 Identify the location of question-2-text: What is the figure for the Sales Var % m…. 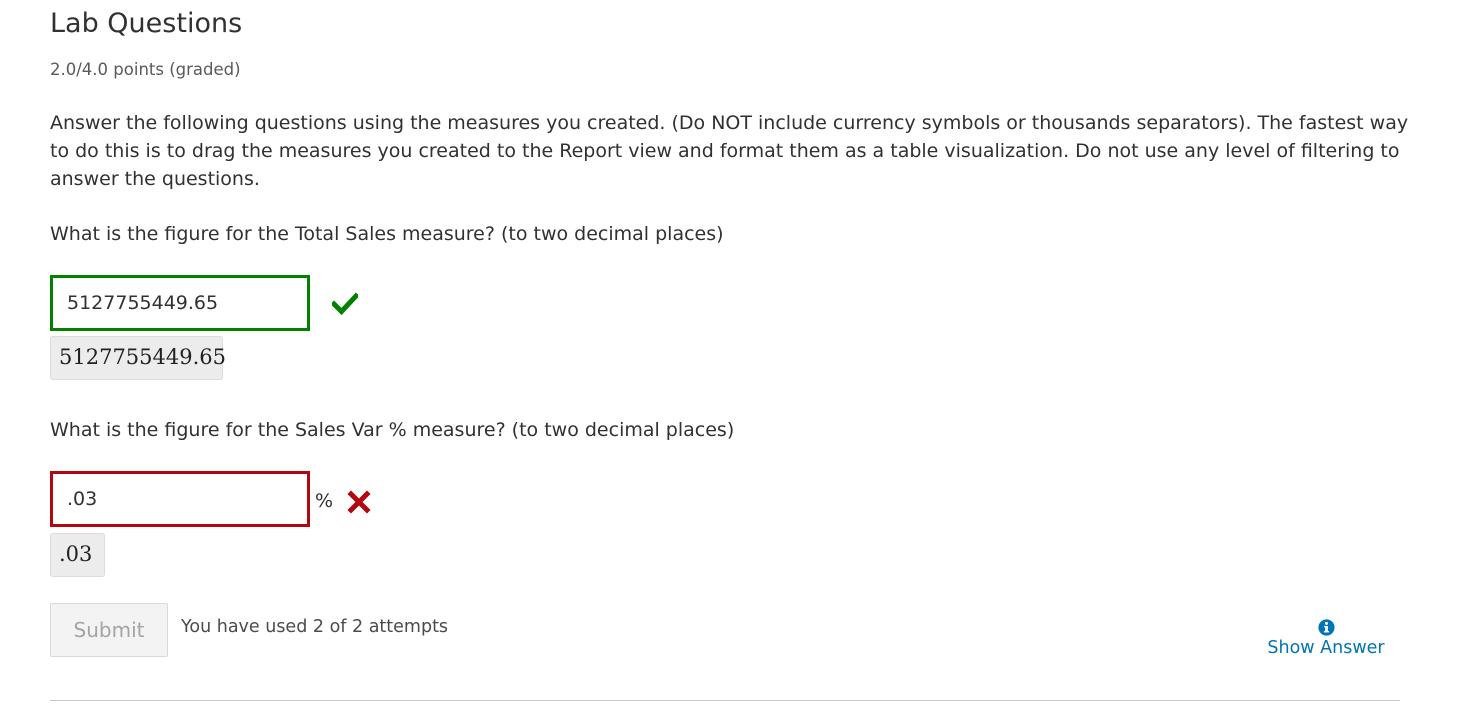
(392, 430).